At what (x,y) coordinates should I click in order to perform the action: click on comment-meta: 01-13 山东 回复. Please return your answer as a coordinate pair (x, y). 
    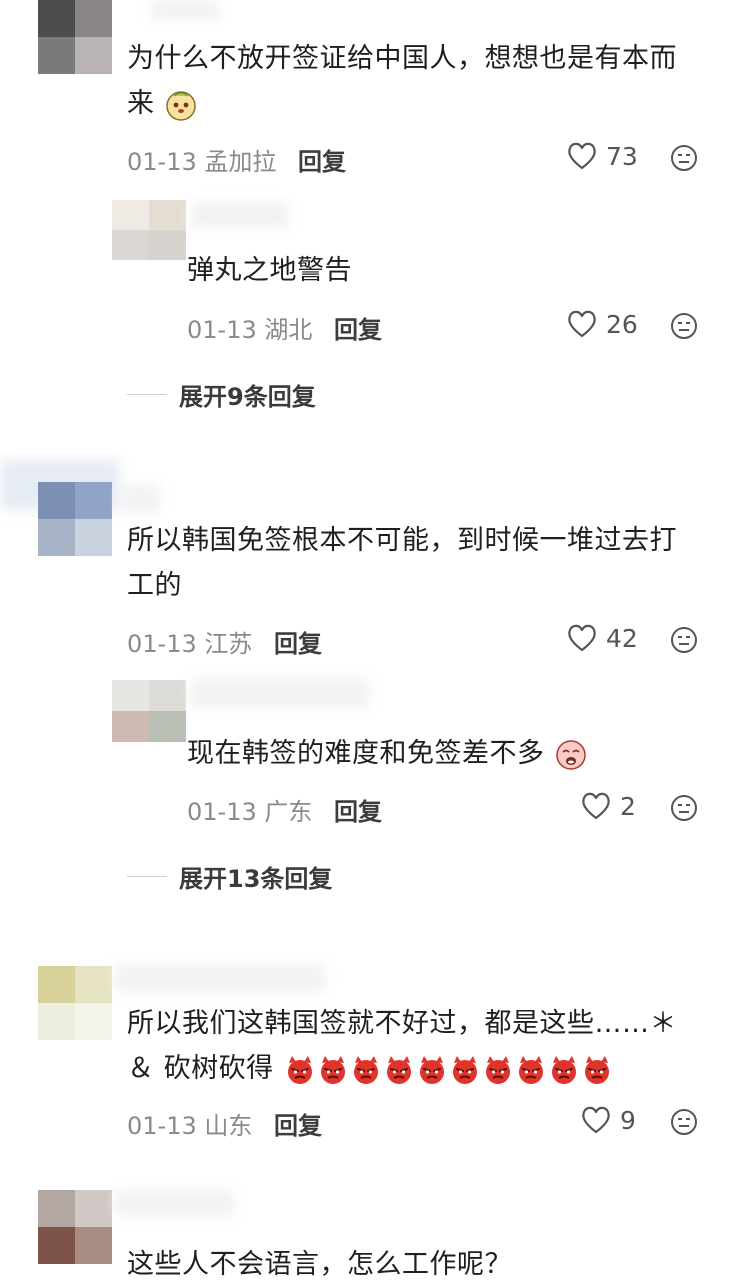
    Looking at the image, I should click on (224, 1123).